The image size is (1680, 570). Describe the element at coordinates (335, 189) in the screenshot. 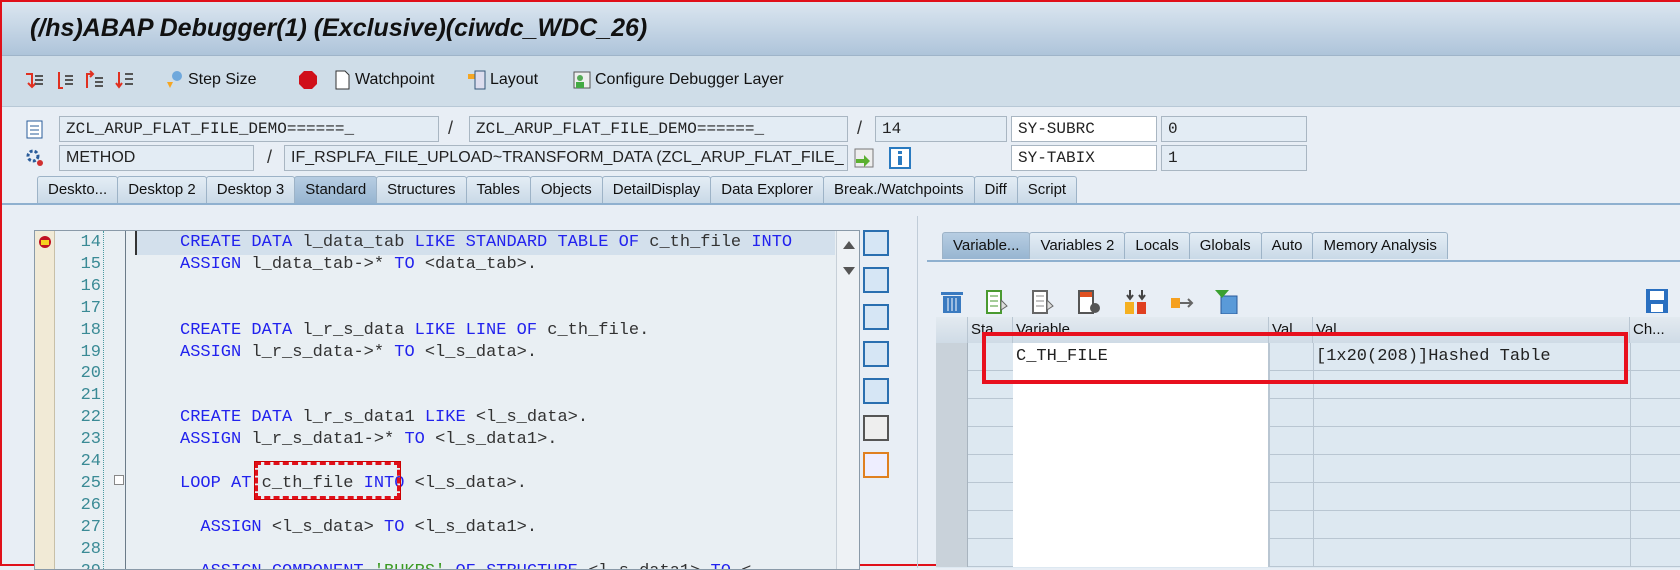

I see `tab-standard: Standard` at that location.